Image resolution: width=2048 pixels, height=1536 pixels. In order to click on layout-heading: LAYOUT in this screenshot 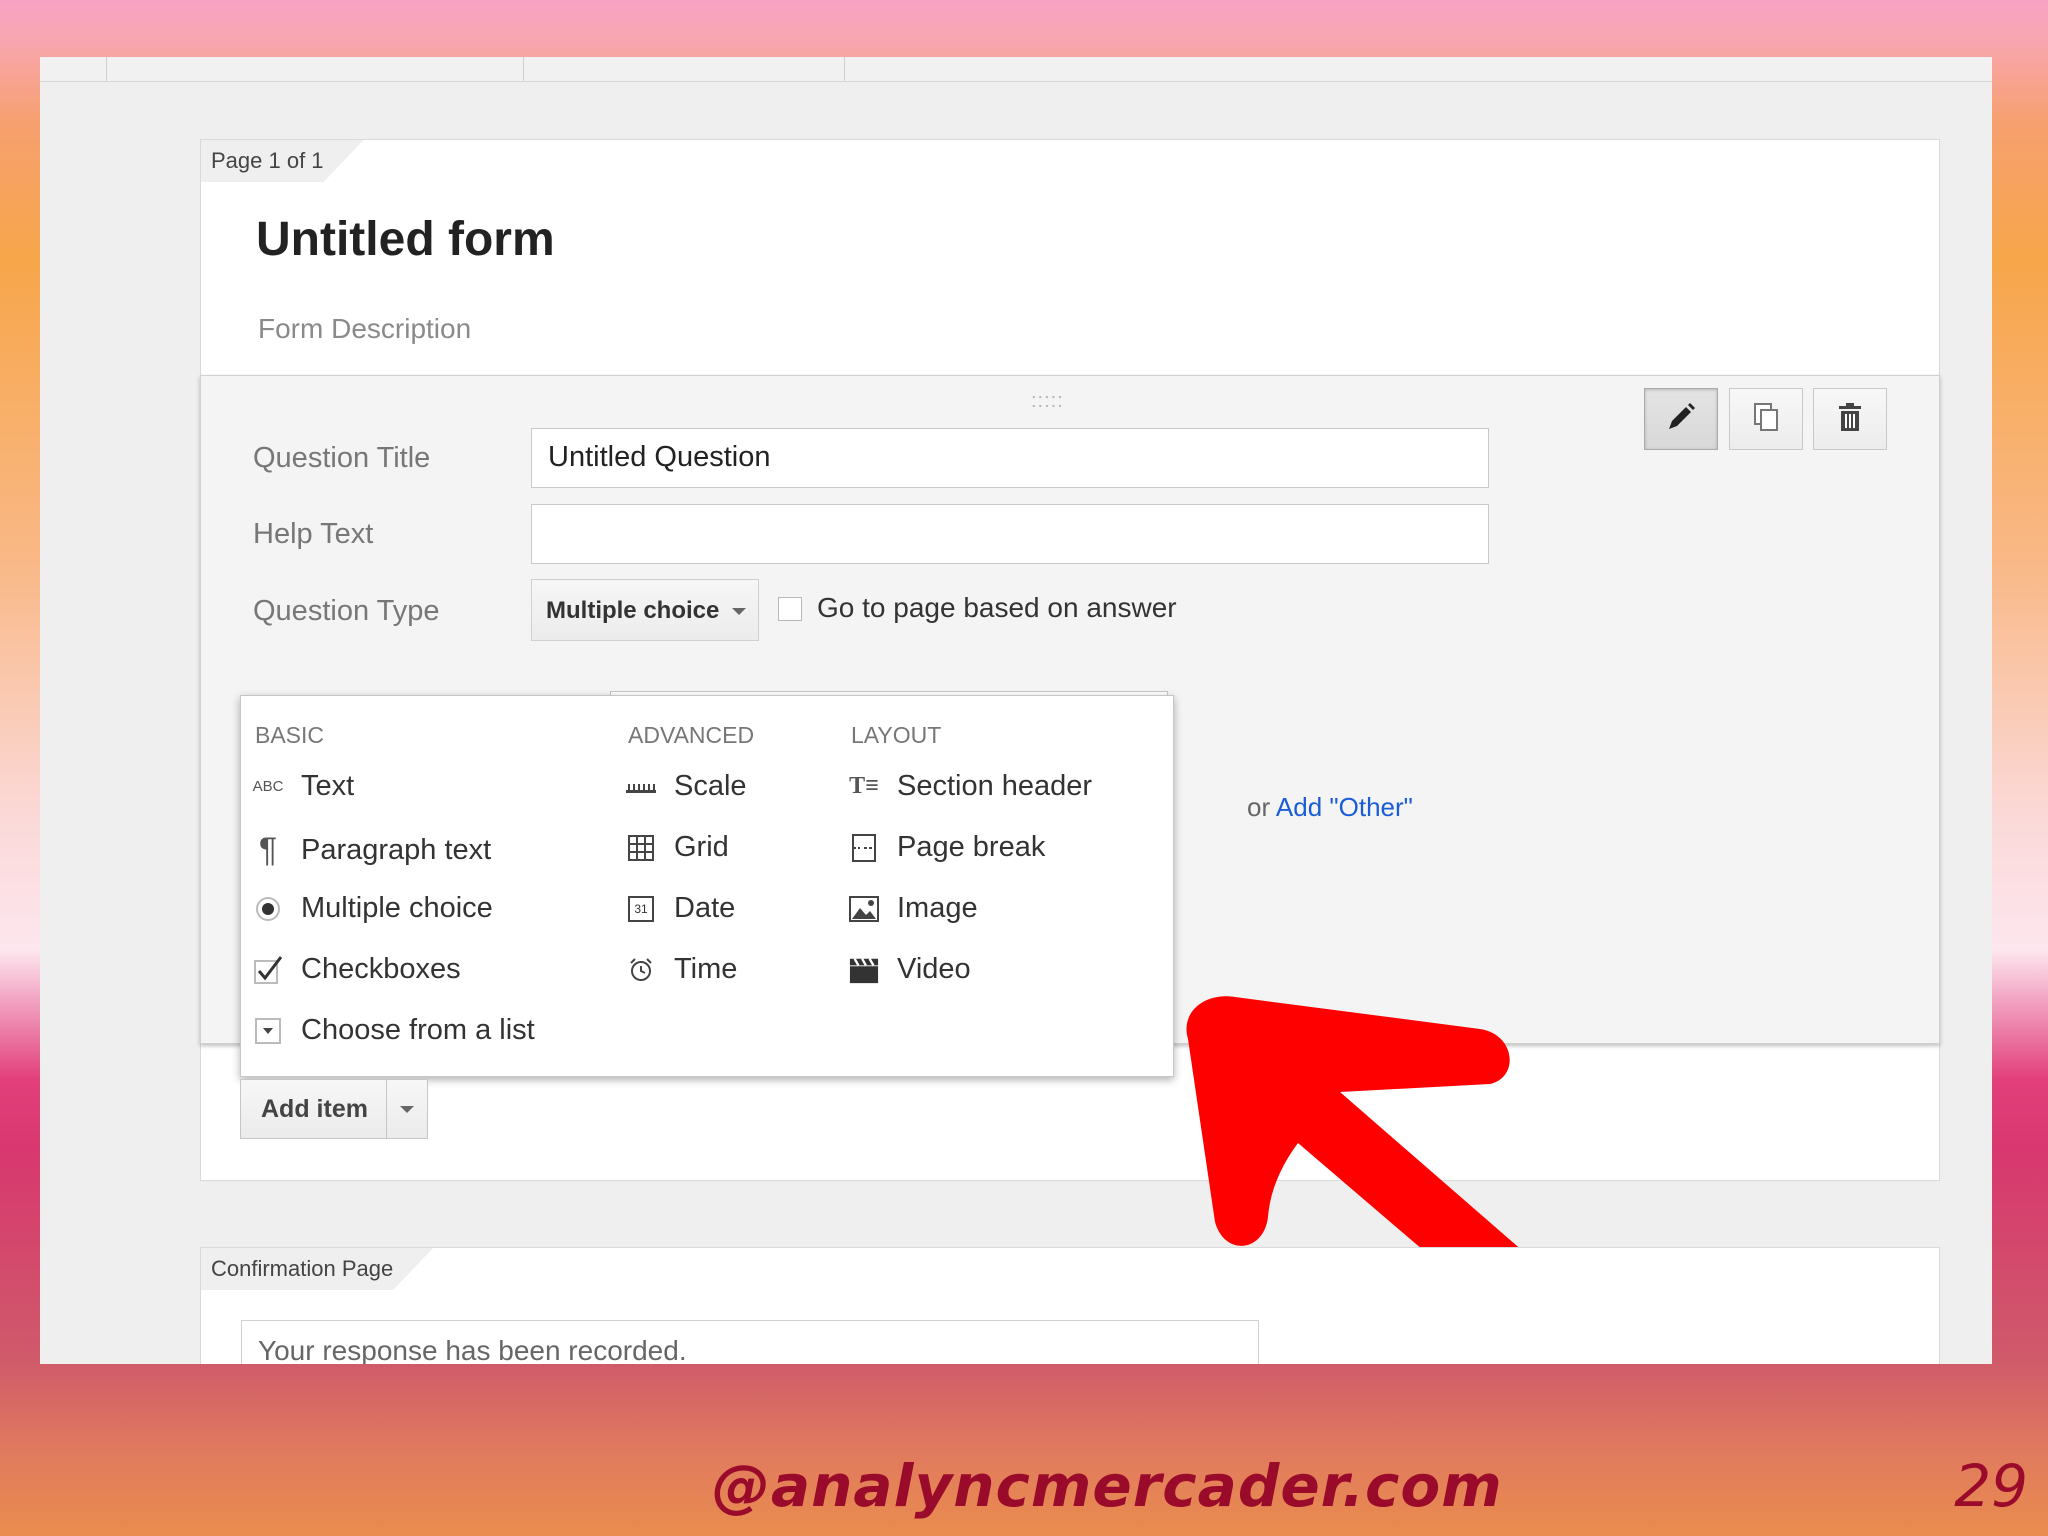, I will do `click(896, 735)`.